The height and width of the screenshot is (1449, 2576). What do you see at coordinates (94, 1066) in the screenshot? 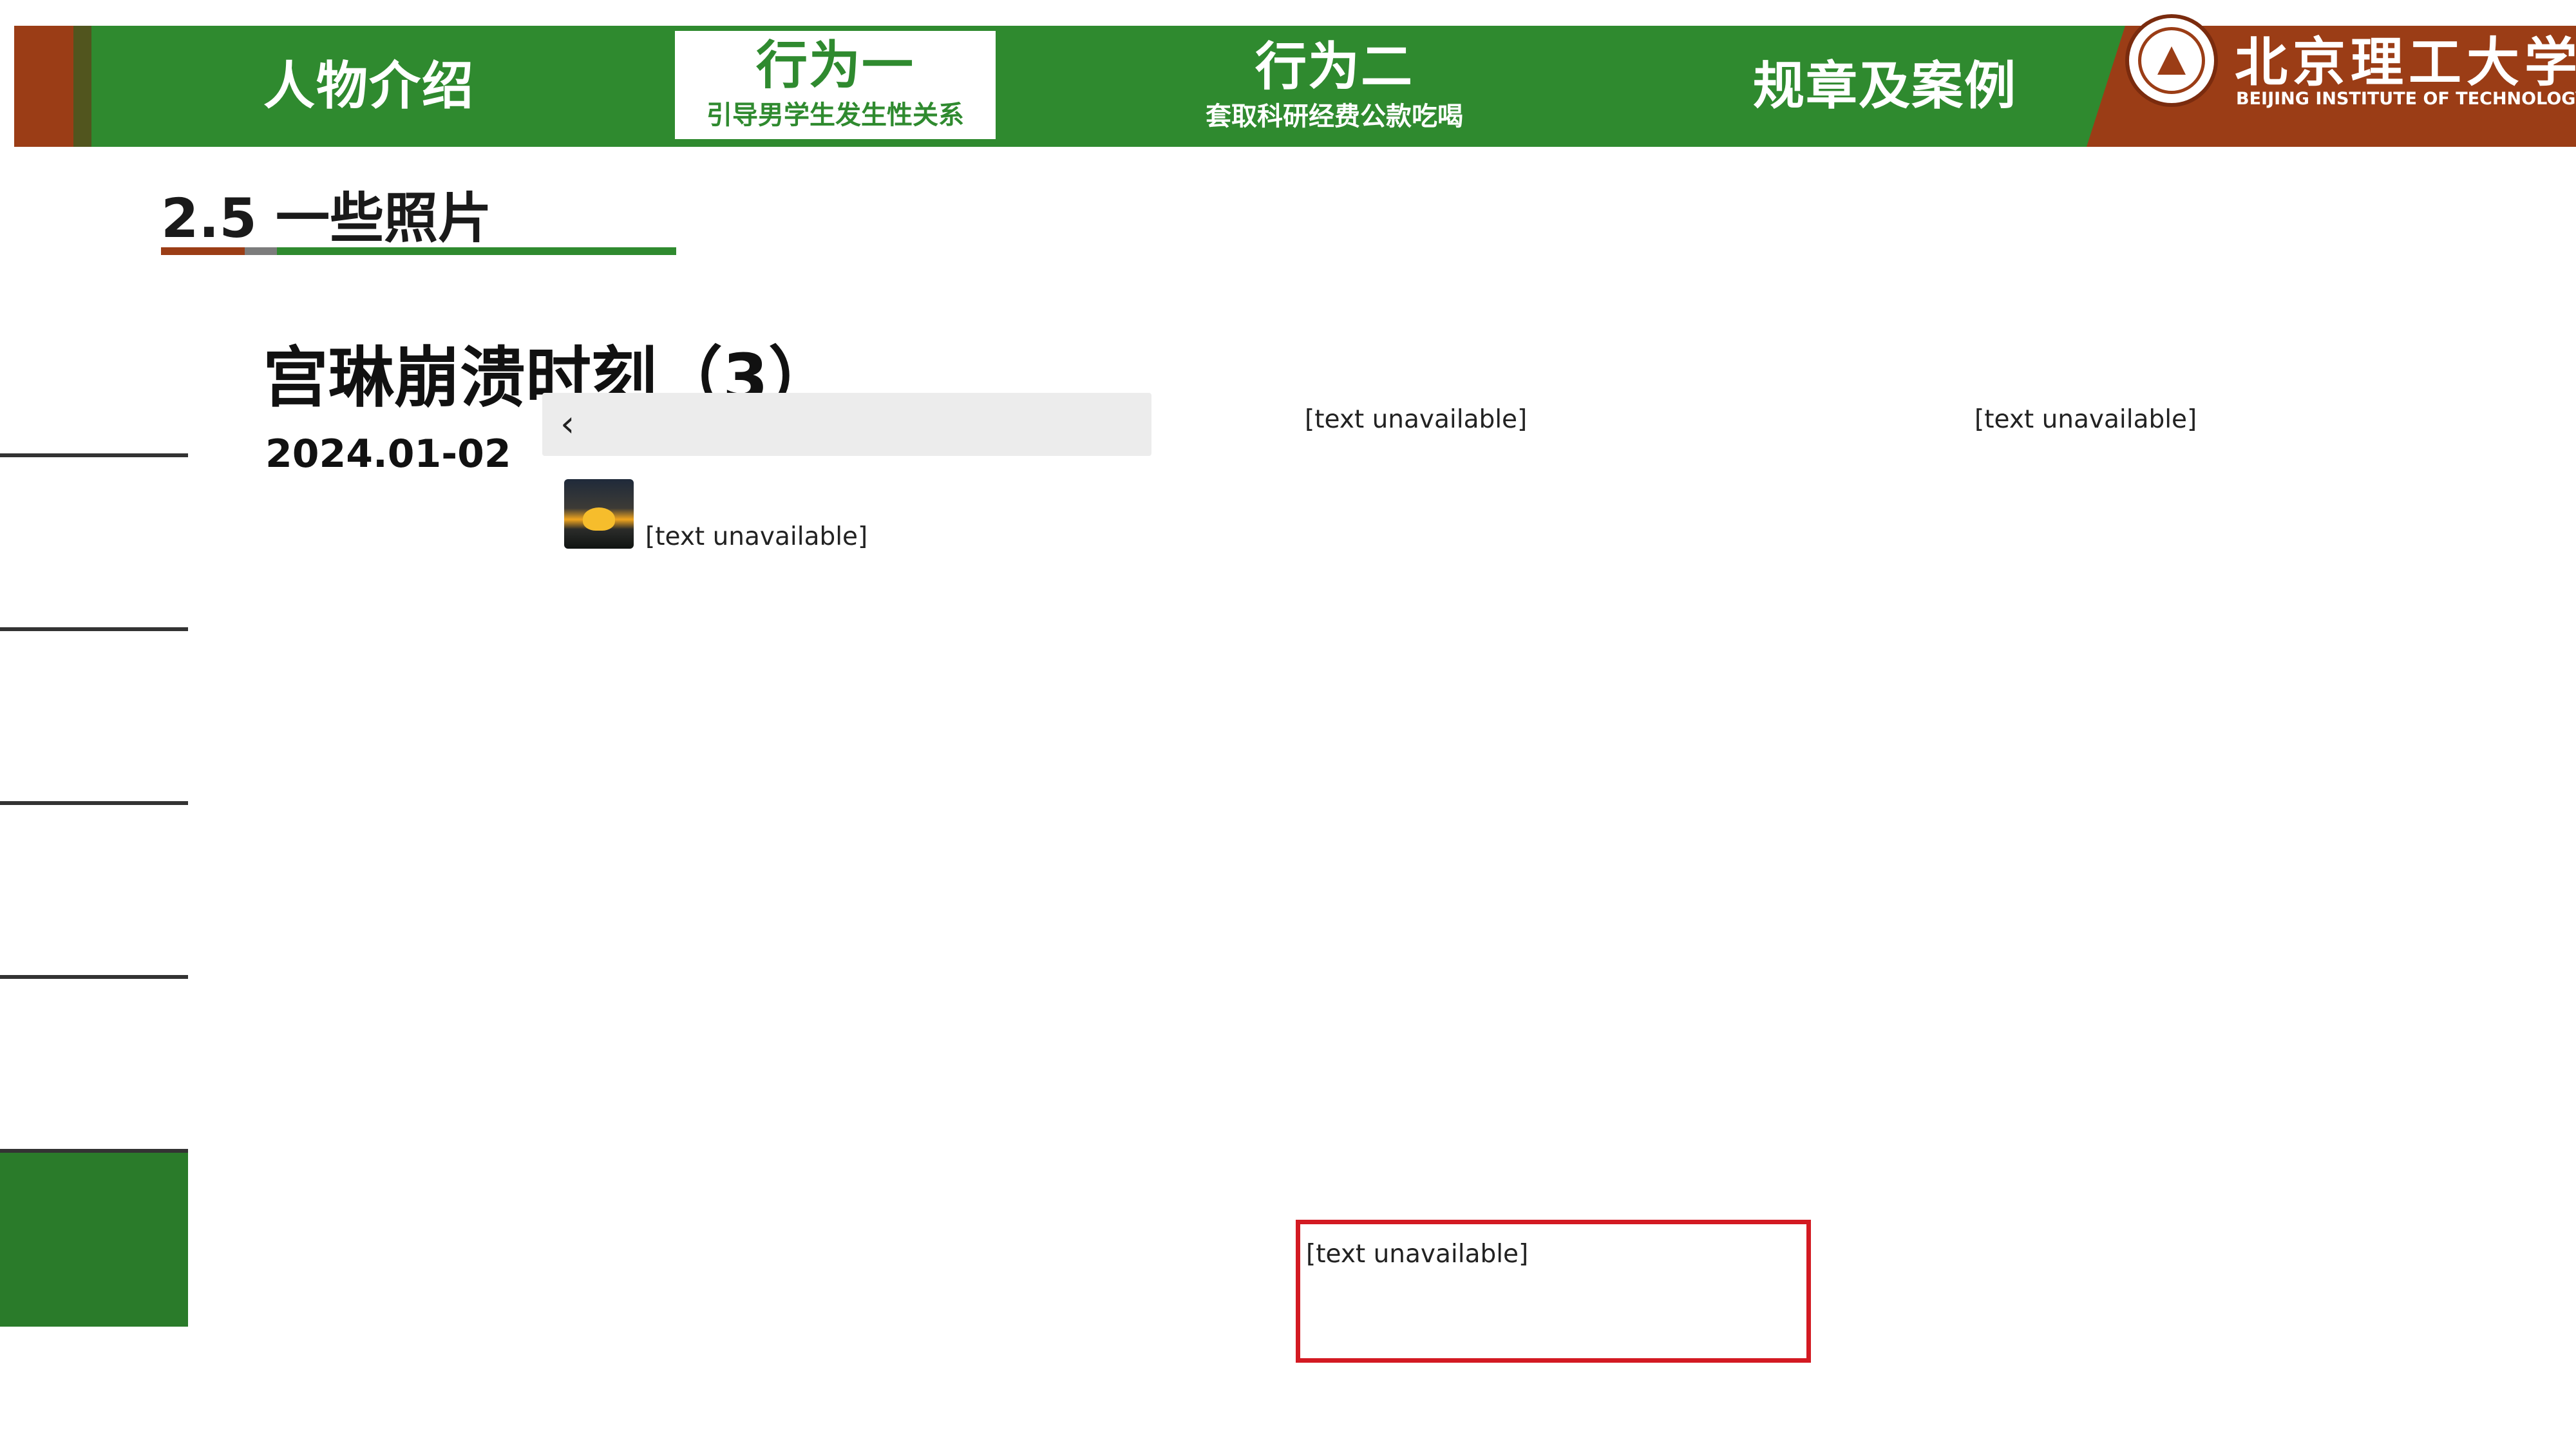
I see `sidebar-item-february-finale` at bounding box center [94, 1066].